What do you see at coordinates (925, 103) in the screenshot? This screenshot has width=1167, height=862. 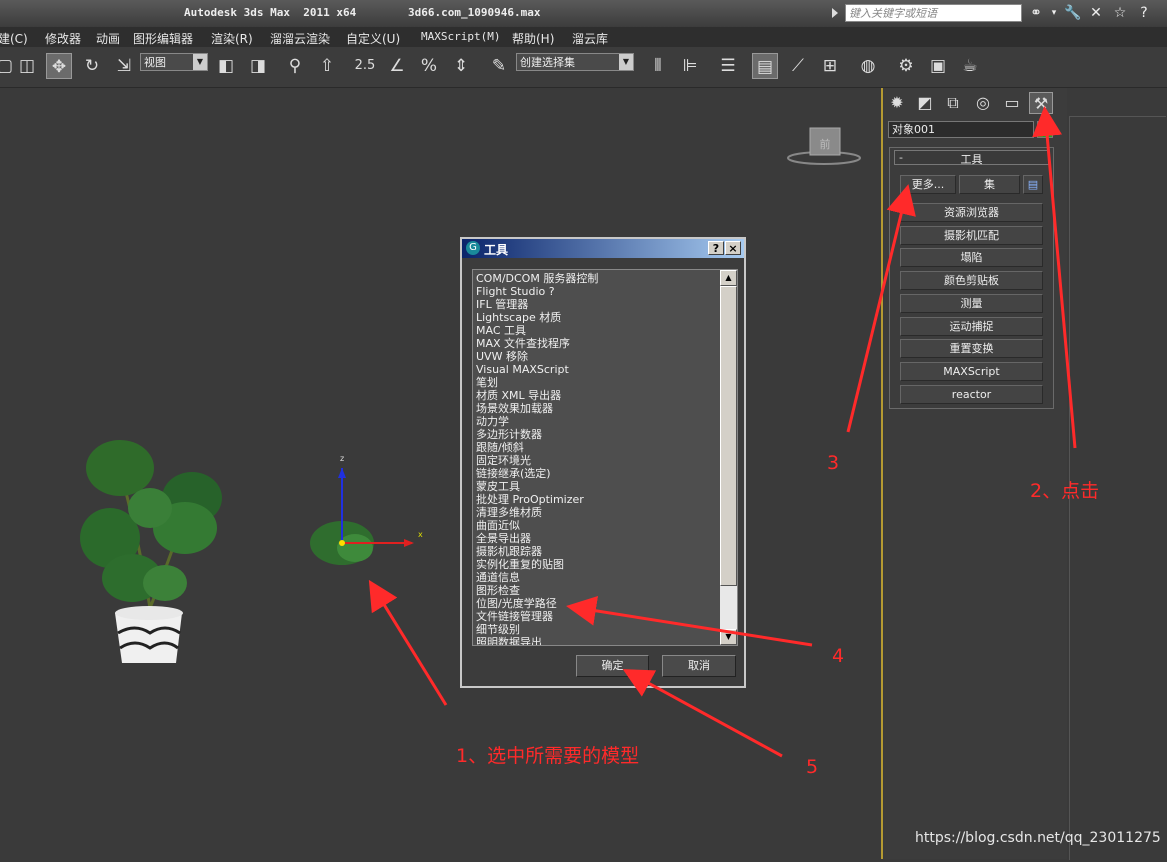 I see `modify-tab-icon: ◩` at bounding box center [925, 103].